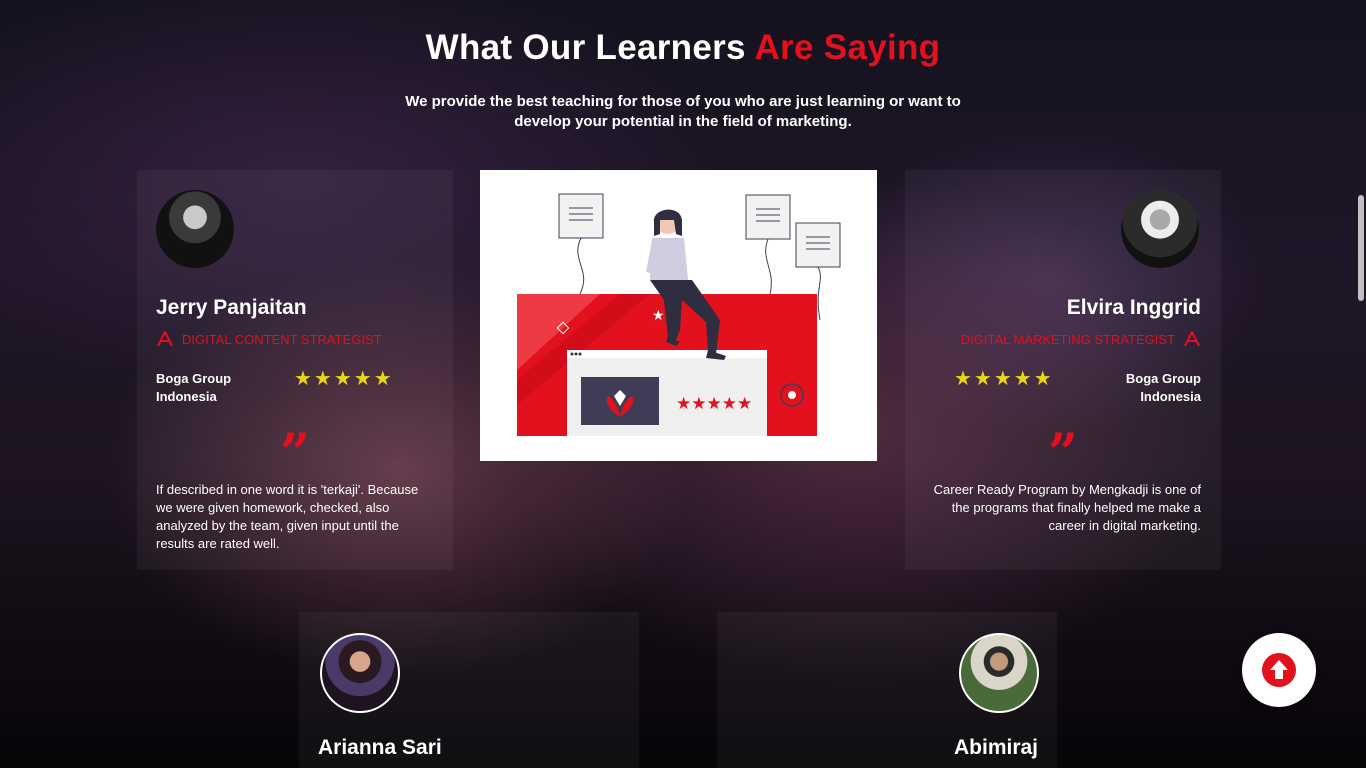 This screenshot has height=768, width=1366. Describe the element at coordinates (678, 315) in the screenshot. I see `testimonial-illustration: ★★★★★ ★` at that location.